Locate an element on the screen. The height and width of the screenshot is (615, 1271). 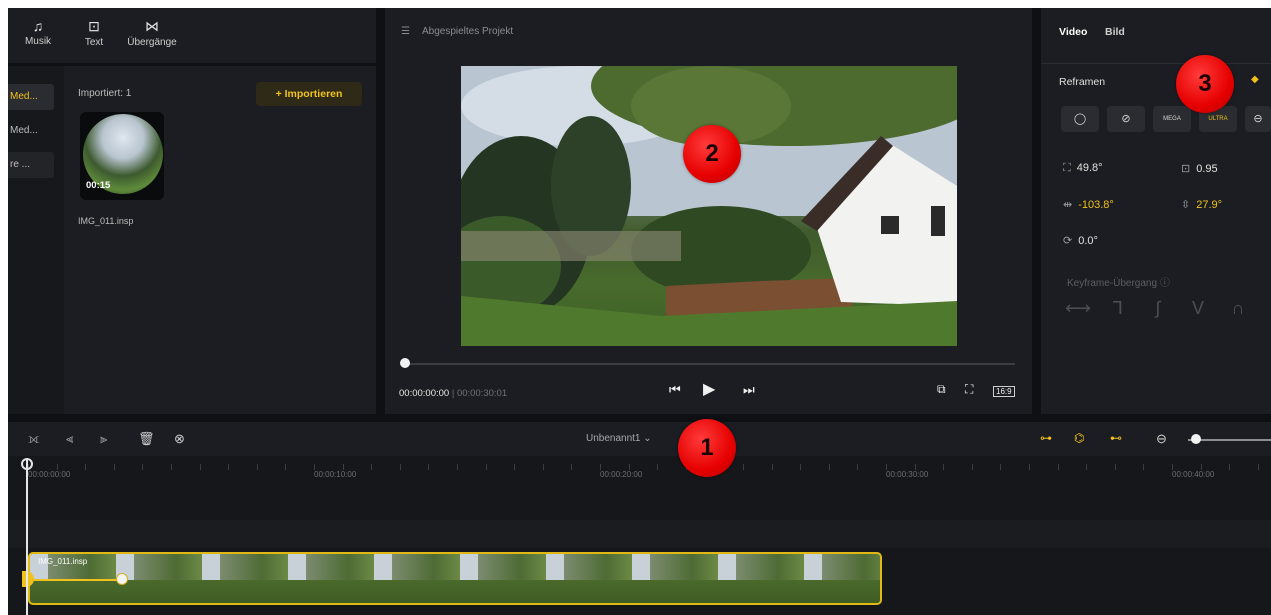
split-icon: ⟗ is located at coordinates (33, 439).